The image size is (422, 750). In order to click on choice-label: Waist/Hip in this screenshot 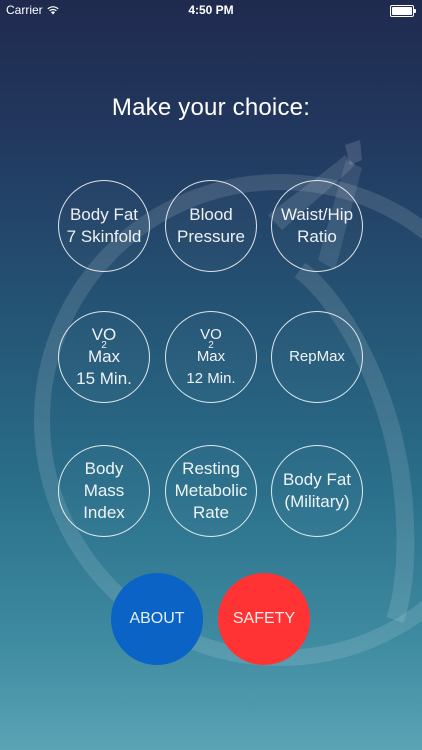, I will do `click(317, 214)`.